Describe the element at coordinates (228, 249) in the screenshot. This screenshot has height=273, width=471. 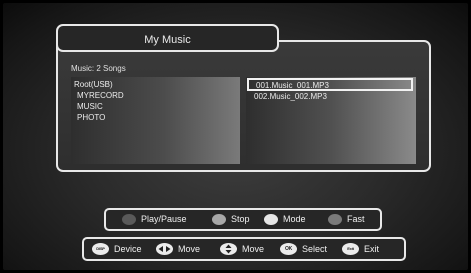
I see `up-down-arrows-icon` at that location.